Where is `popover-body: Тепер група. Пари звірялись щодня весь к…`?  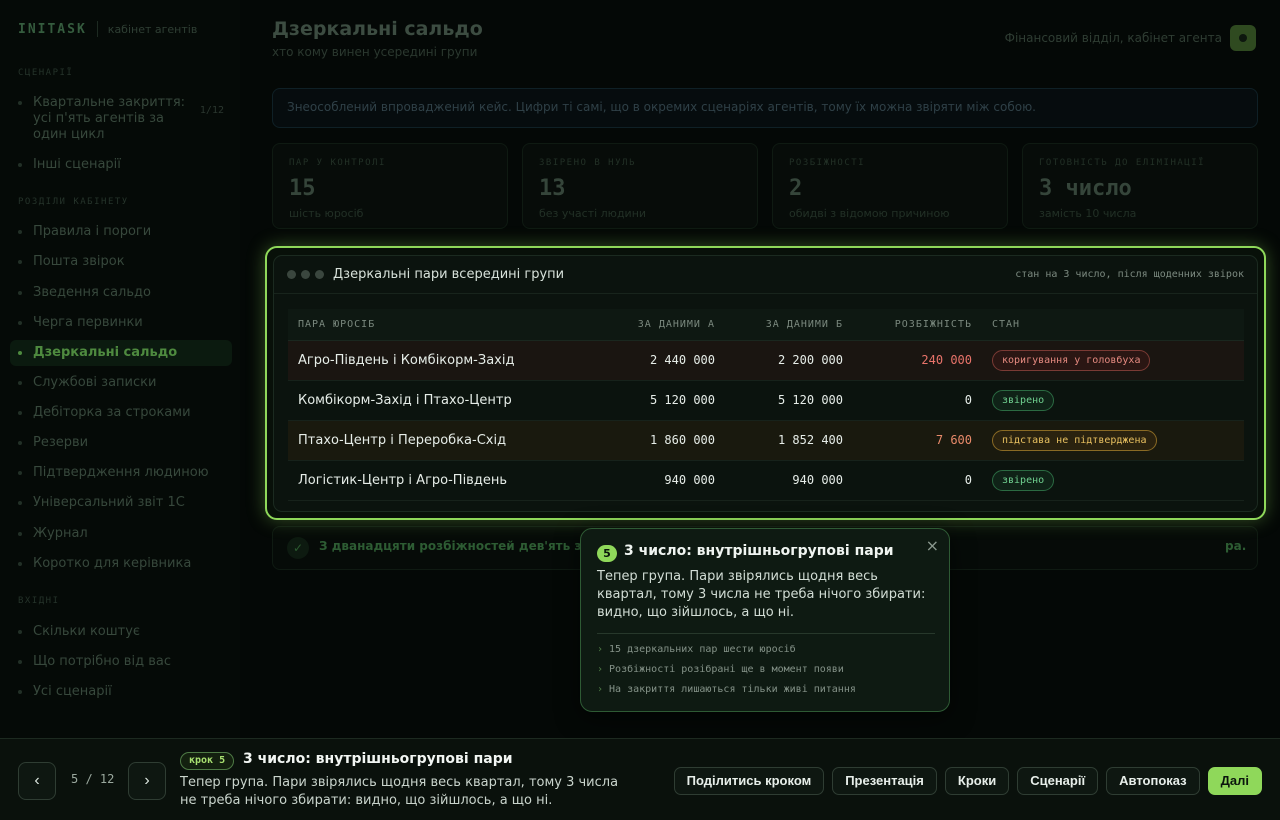 popover-body: Тепер група. Пари звірялись щодня весь к… is located at coordinates (761, 594).